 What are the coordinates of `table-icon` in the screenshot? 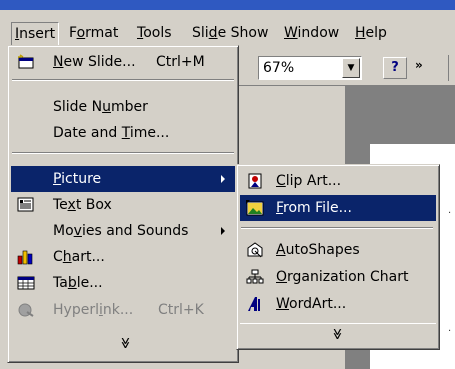 It's located at (26, 283).